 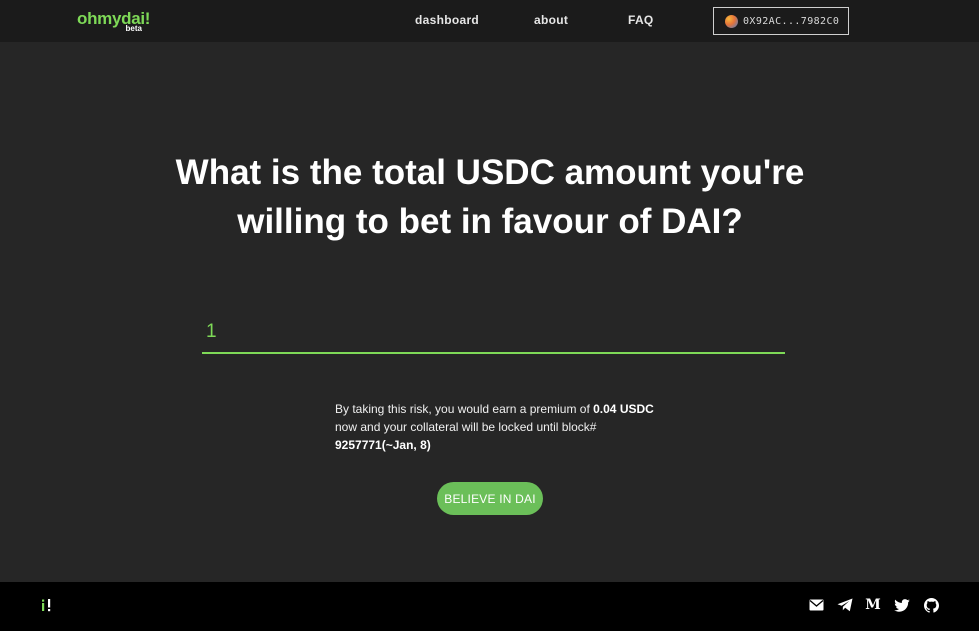 What do you see at coordinates (623, 409) in the screenshot?
I see `premium-amount: 0.04 USDC` at bounding box center [623, 409].